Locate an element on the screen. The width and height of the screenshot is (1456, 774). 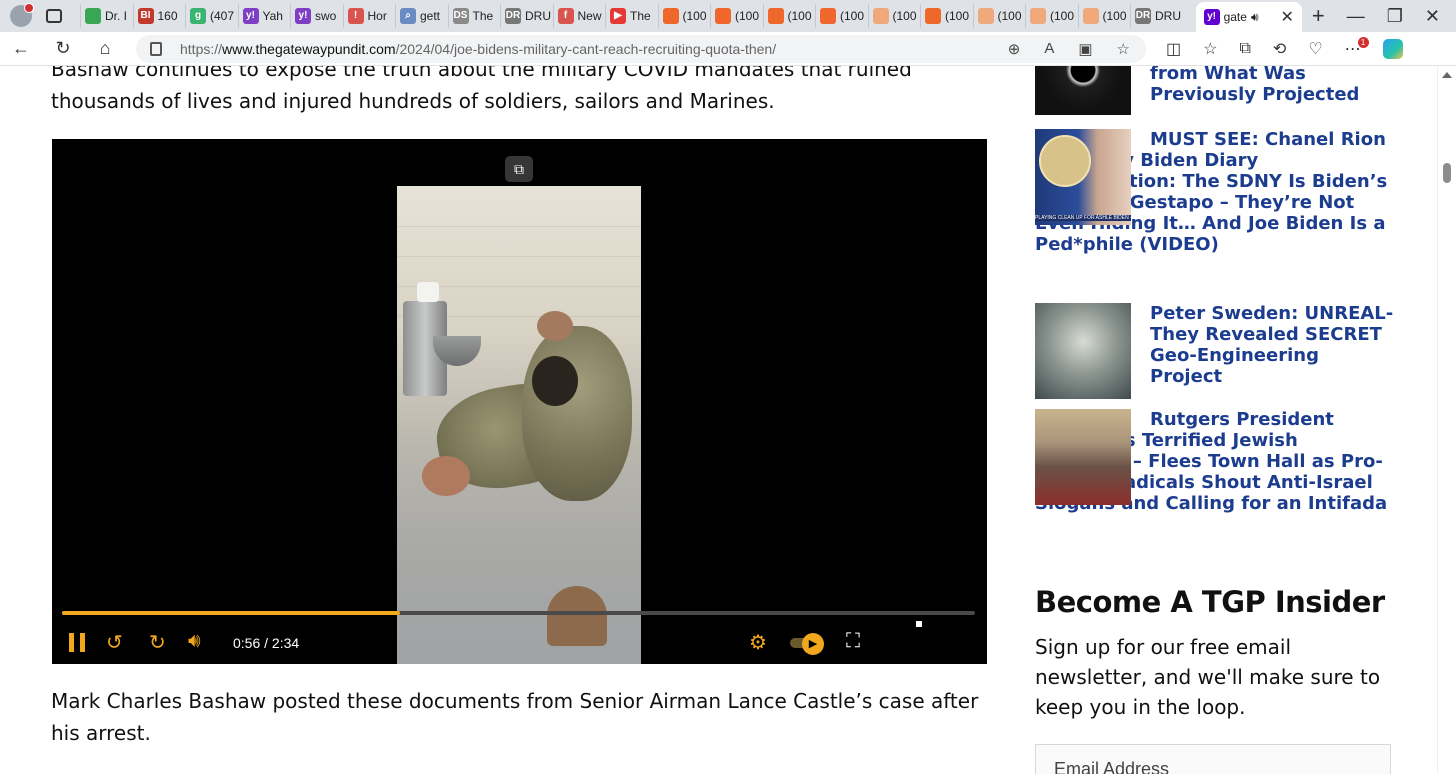
email-field: Email Address is located at coordinates (1213, 759).